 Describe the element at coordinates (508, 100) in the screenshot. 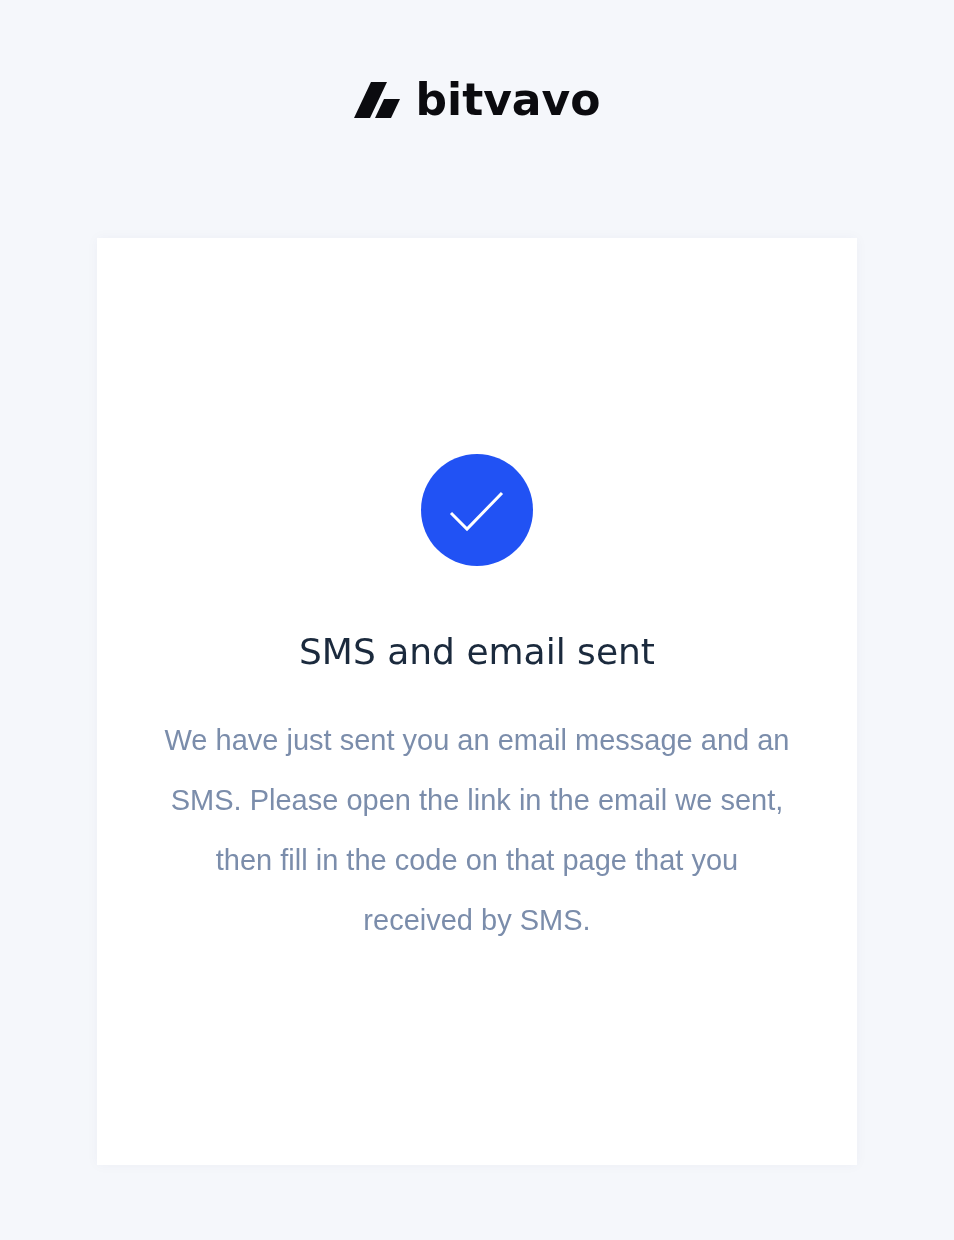

I see `logo-wordmark: bitvavo` at that location.